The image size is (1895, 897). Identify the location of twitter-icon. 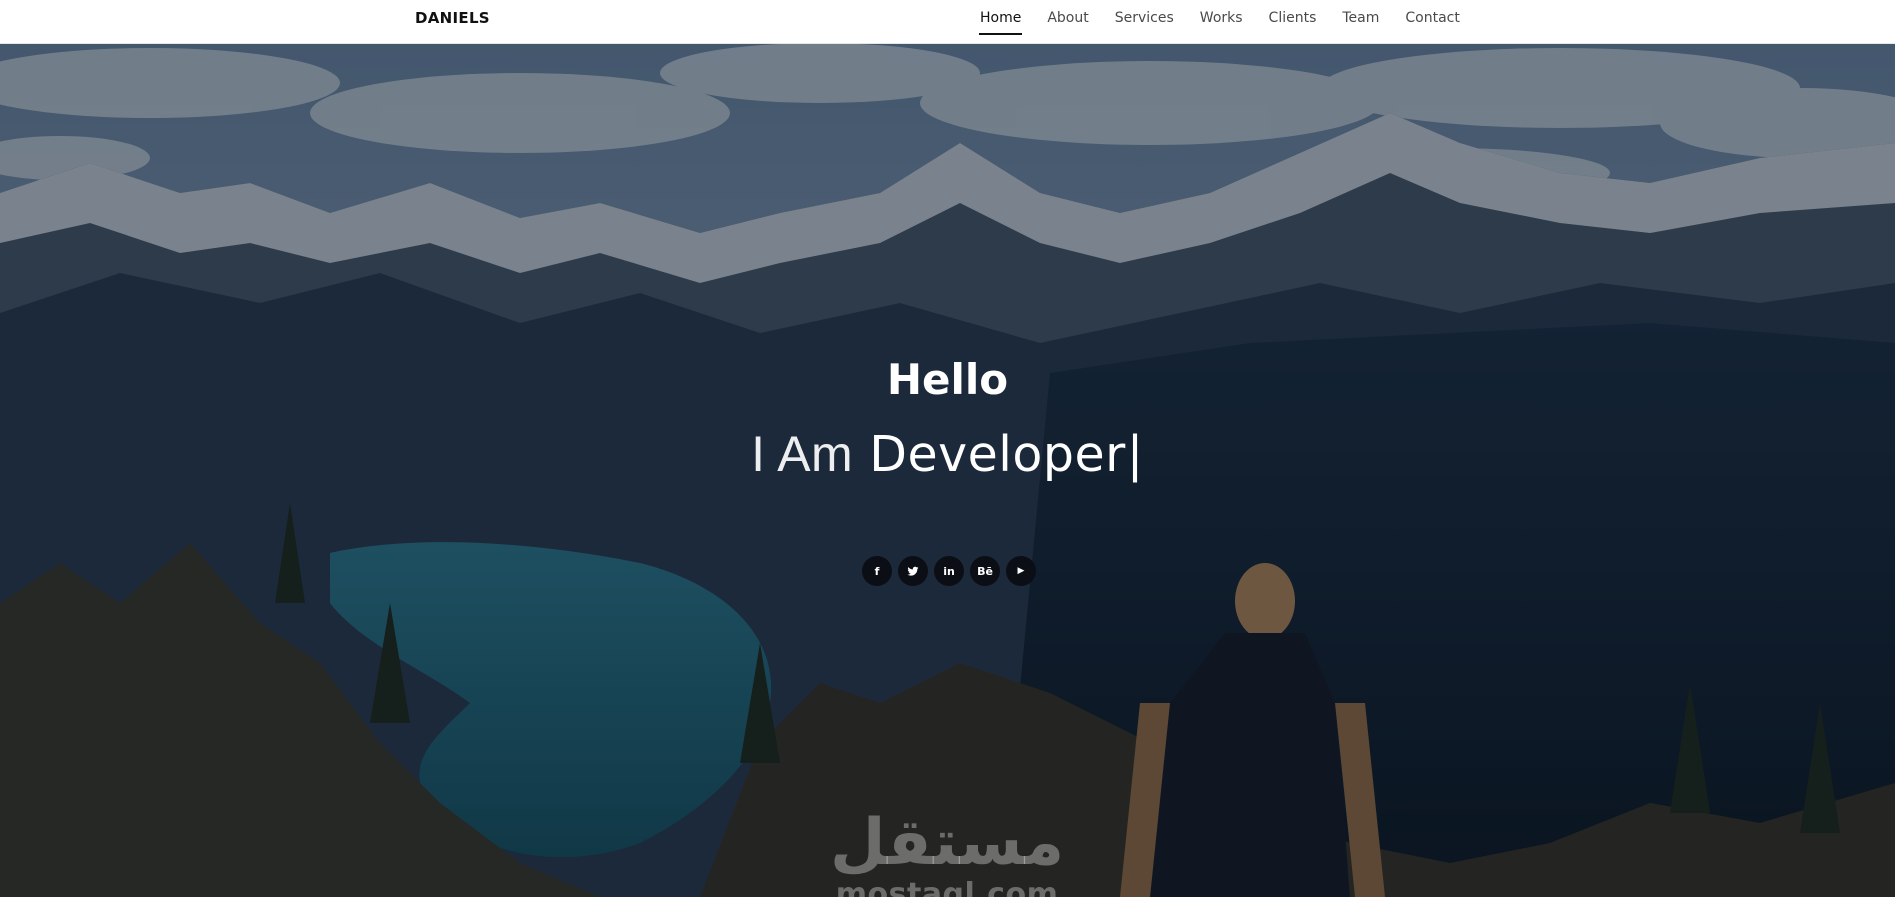
(913, 571).